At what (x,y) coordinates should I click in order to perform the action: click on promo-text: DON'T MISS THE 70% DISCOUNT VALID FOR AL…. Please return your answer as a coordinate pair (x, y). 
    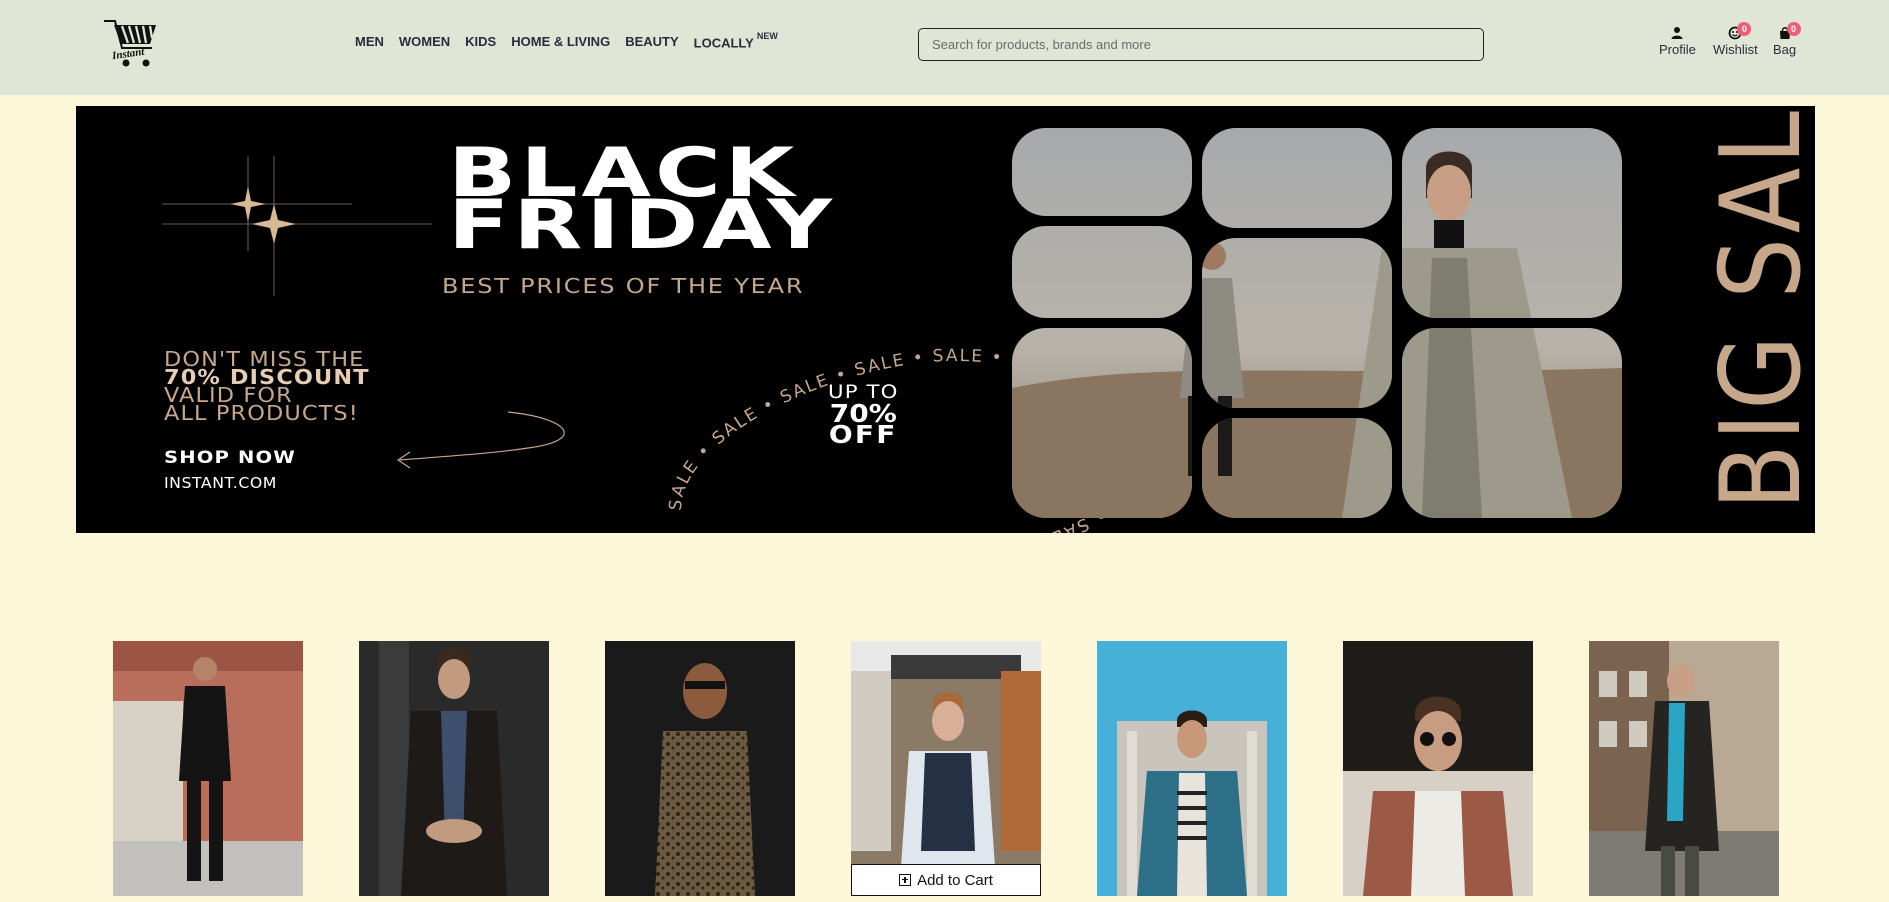
    Looking at the image, I should click on (267, 387).